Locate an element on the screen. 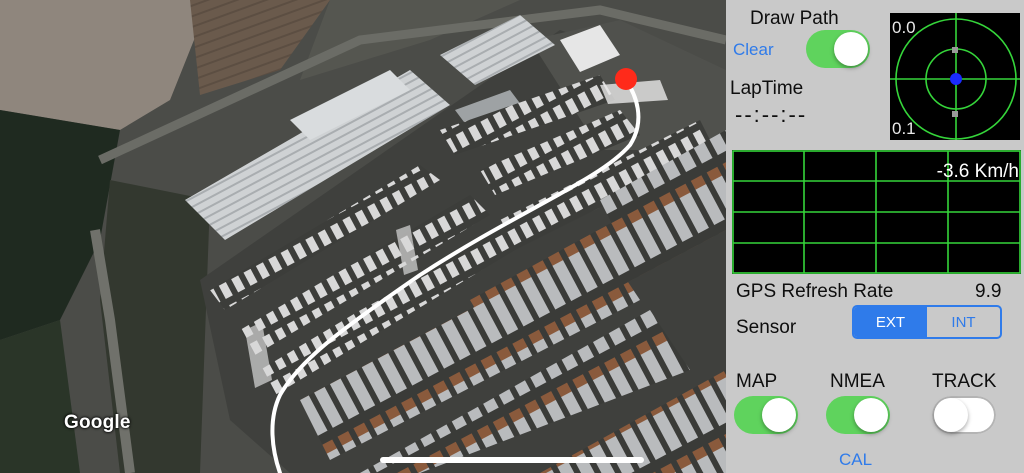 The image size is (1024, 473). draw-path-label: Draw Path is located at coordinates (794, 18).